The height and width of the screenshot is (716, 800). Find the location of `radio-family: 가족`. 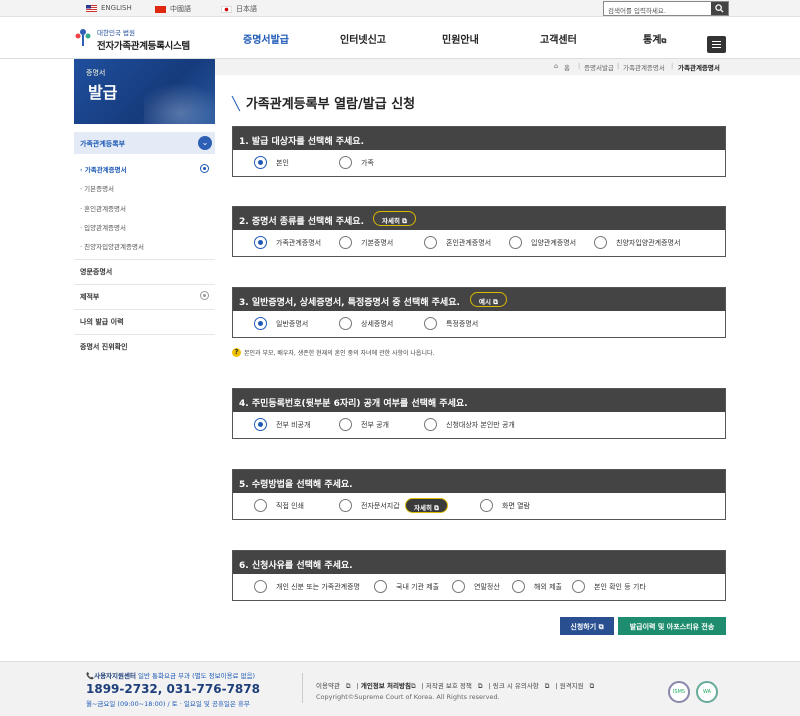

radio-family: 가족 is located at coordinates (356, 162).